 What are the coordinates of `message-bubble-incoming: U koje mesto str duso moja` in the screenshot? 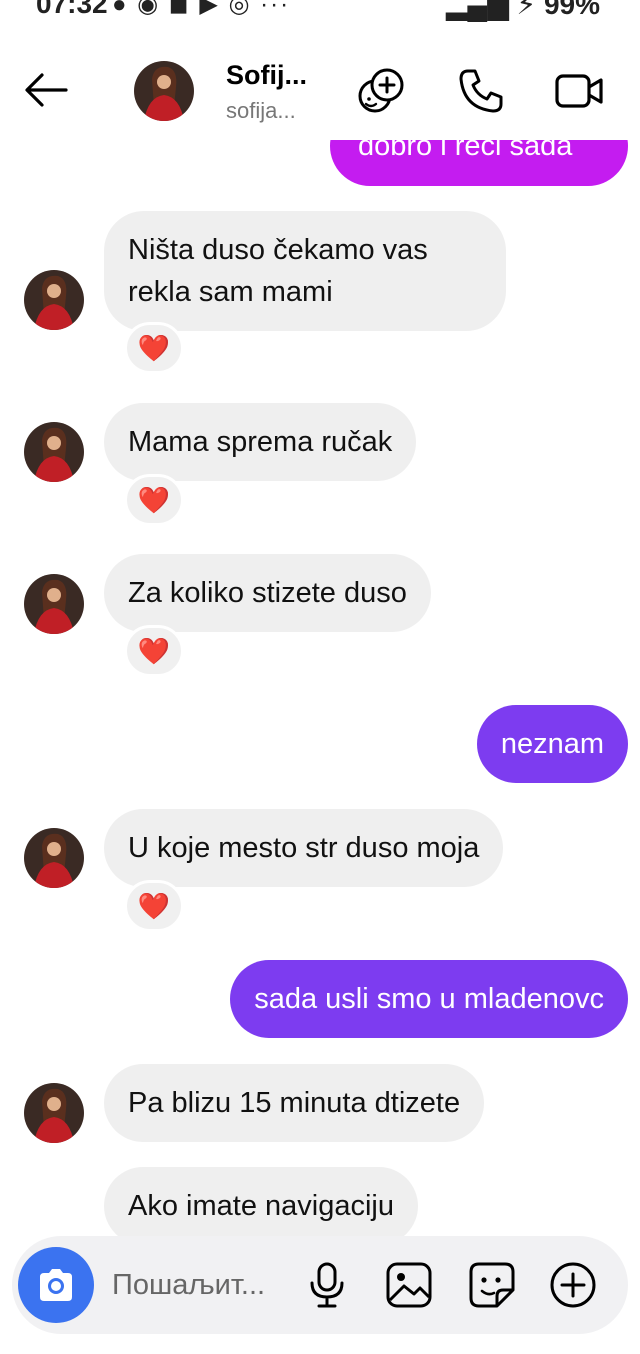 It's located at (304, 848).